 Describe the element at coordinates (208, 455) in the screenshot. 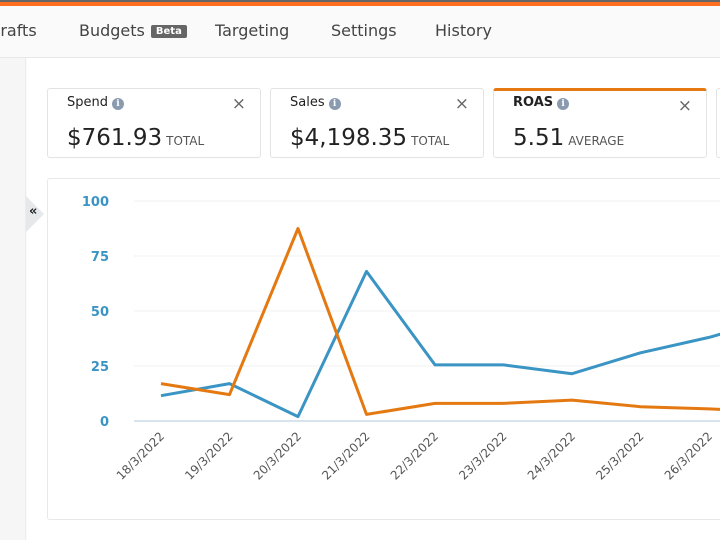

I see `x-tick-label: 19/3/2022` at that location.